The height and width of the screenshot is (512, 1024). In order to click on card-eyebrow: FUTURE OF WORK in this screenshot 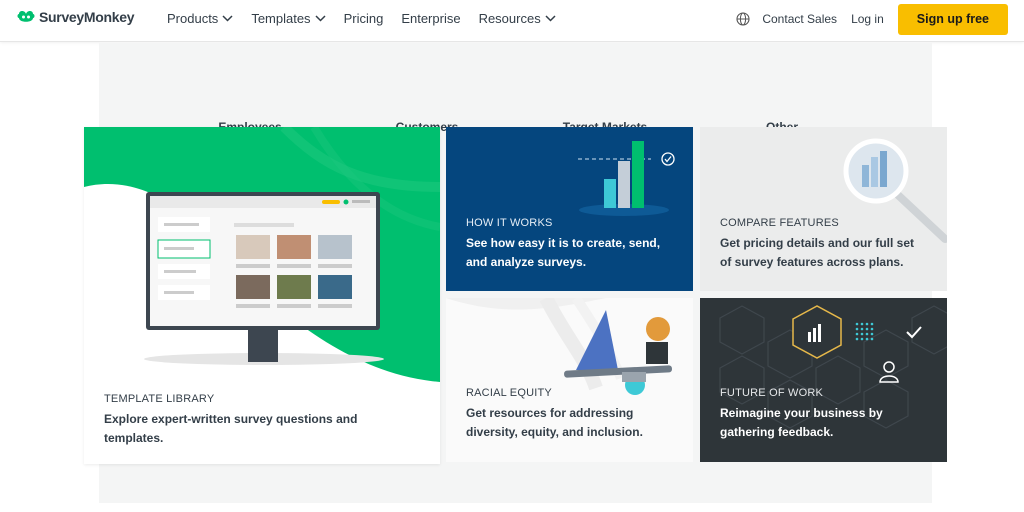, I will do `click(772, 393)`.